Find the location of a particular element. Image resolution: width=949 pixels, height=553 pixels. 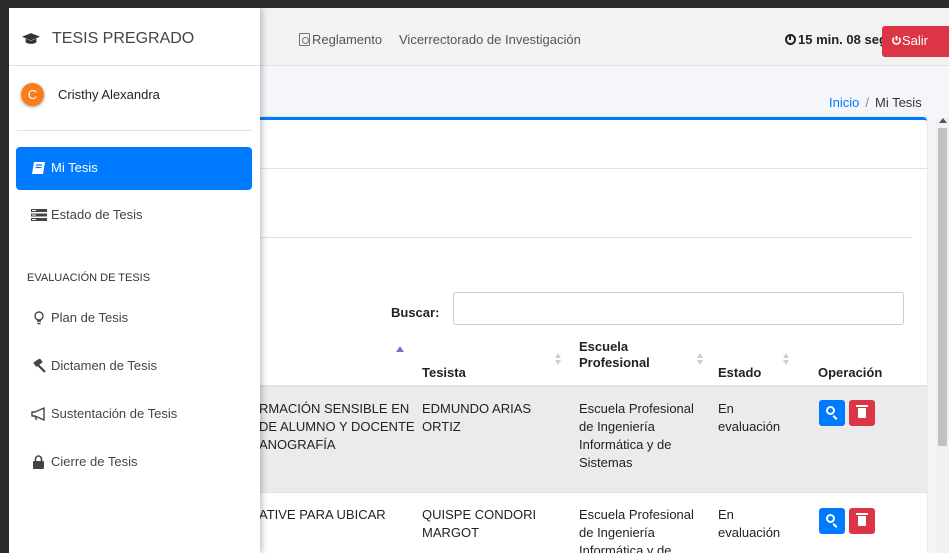

cell-tesista: QUISPE CONDORI MARGOT is located at coordinates (479, 524).